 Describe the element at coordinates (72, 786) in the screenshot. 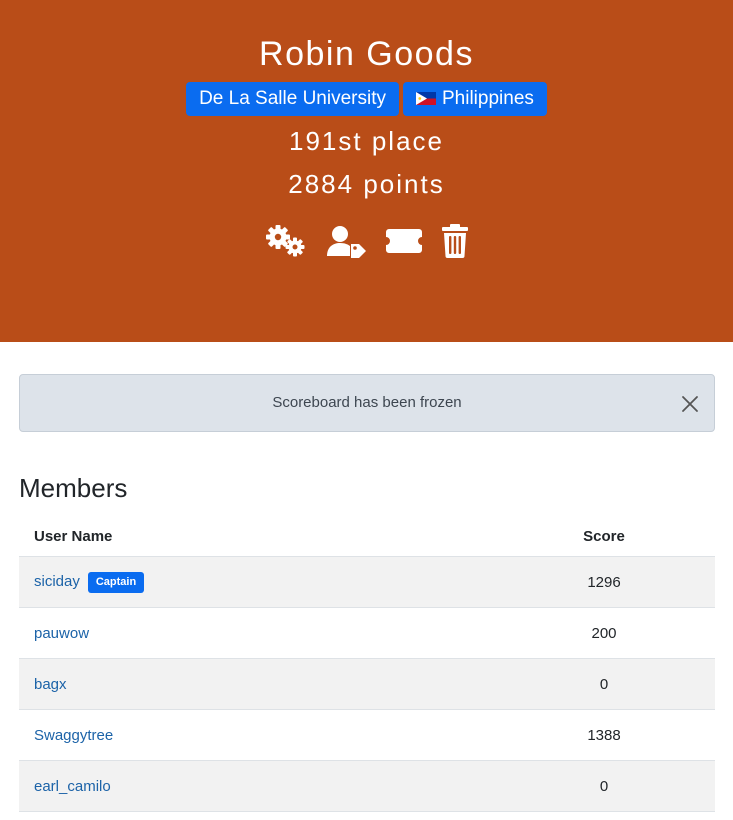

I see `member-link: earl_camilo` at that location.